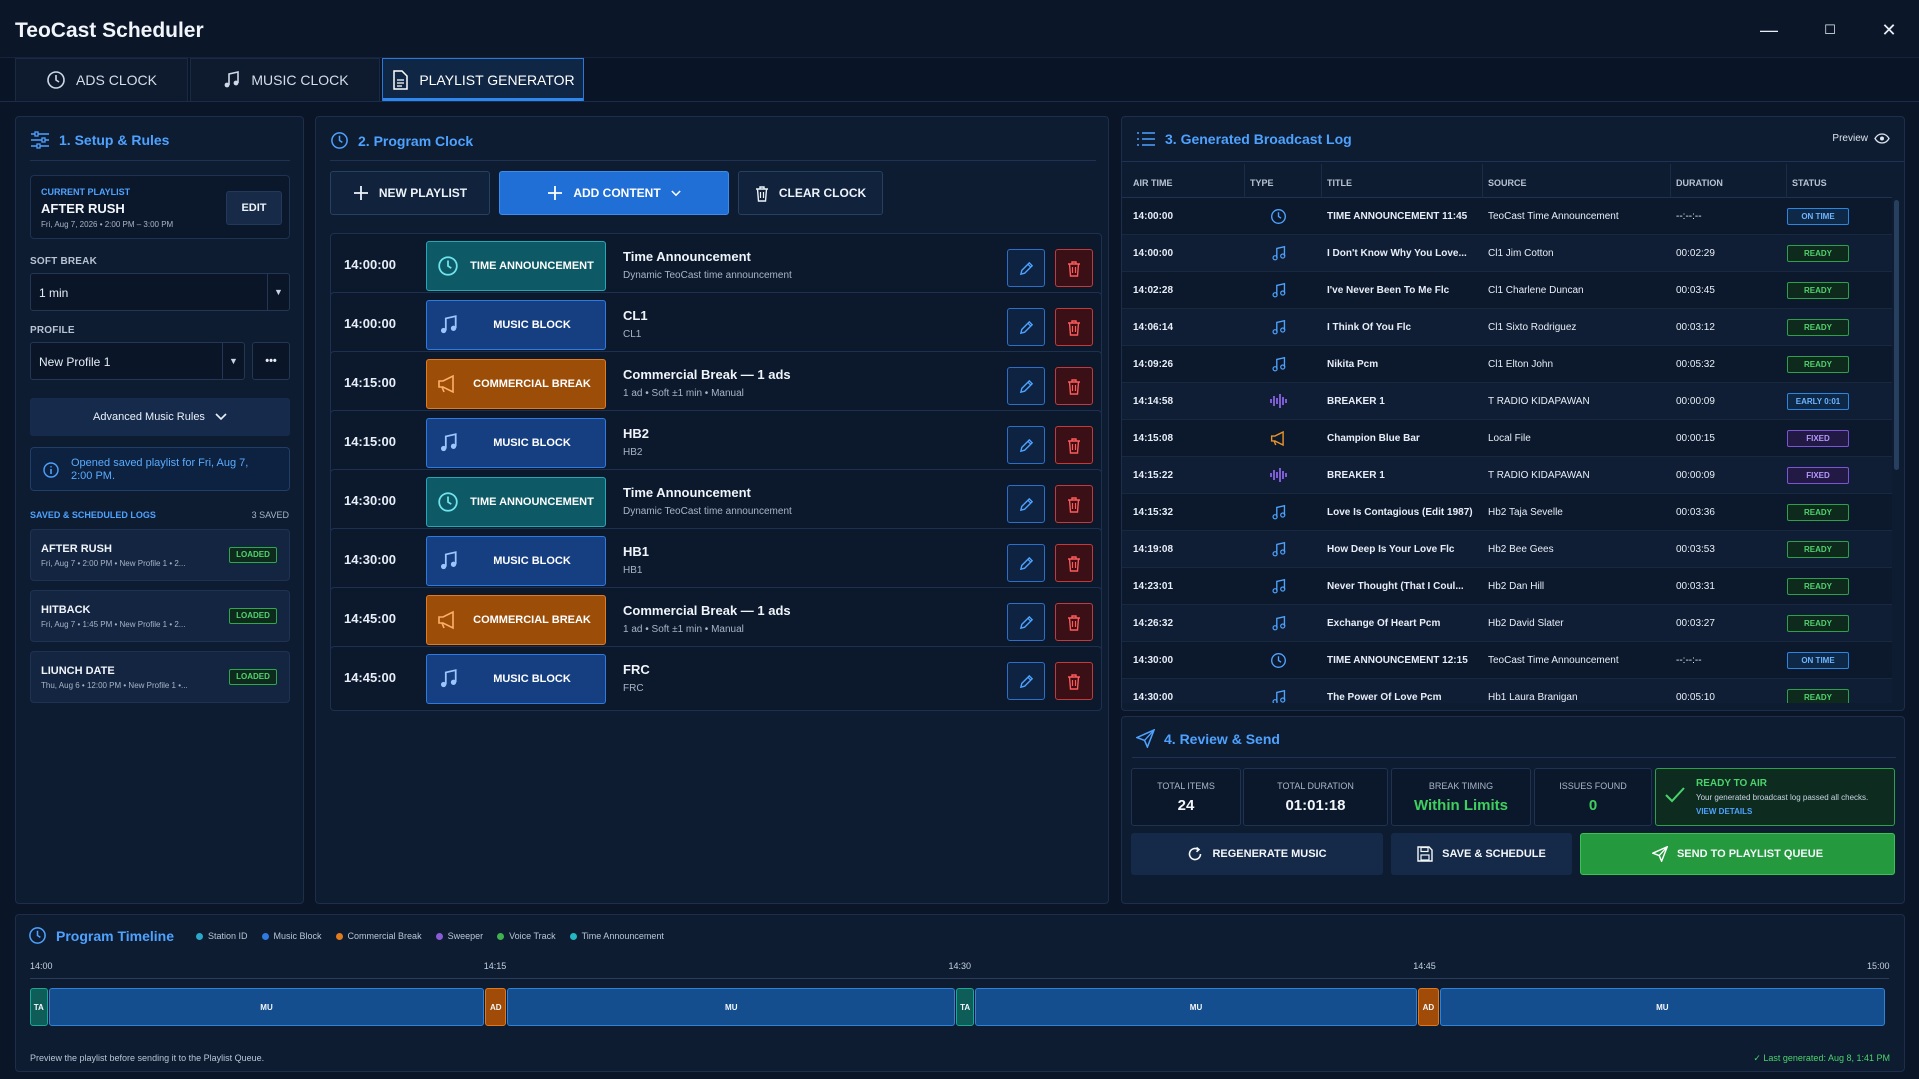 Image resolution: width=1919 pixels, height=1079 pixels. I want to click on source-cell: Hb1 Laura Branigan, so click(1533, 697).